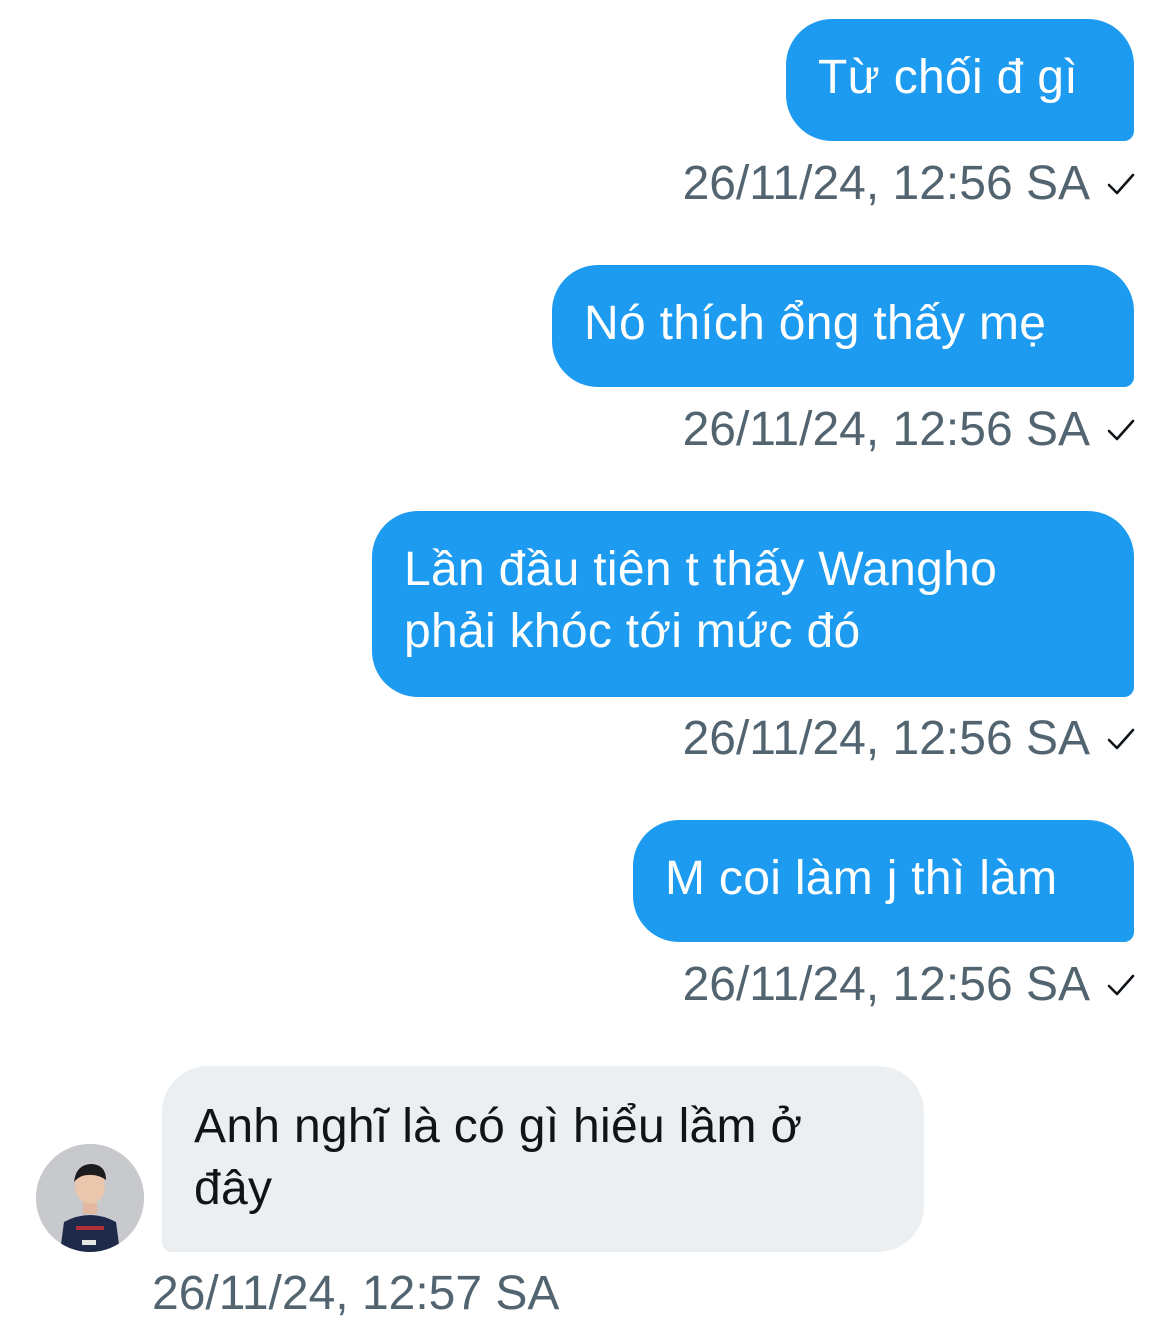  Describe the element at coordinates (960, 80) in the screenshot. I see `message-bubble-outgoing: Từ chối đ gì` at that location.